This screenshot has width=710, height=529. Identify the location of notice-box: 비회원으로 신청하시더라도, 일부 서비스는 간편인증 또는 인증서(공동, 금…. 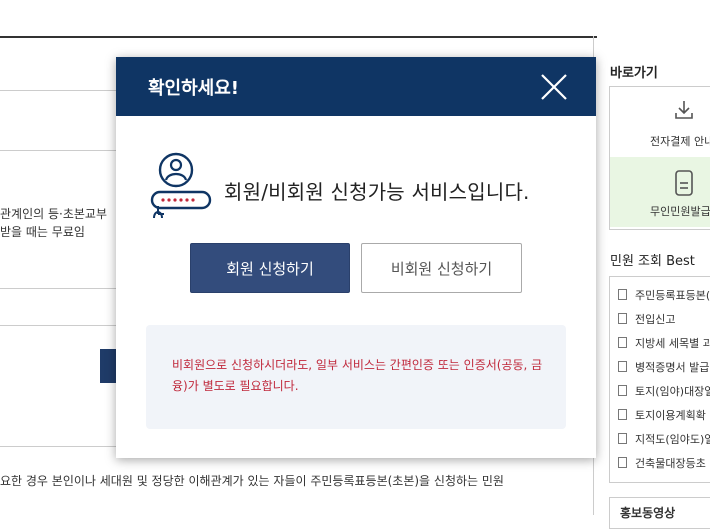
(356, 377).